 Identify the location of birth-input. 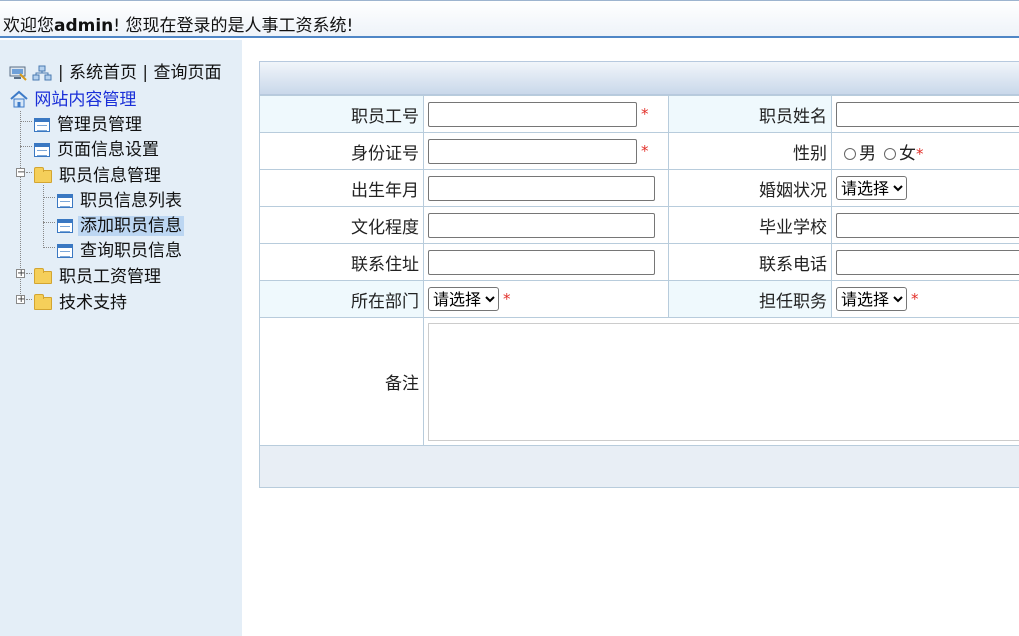
(541, 188).